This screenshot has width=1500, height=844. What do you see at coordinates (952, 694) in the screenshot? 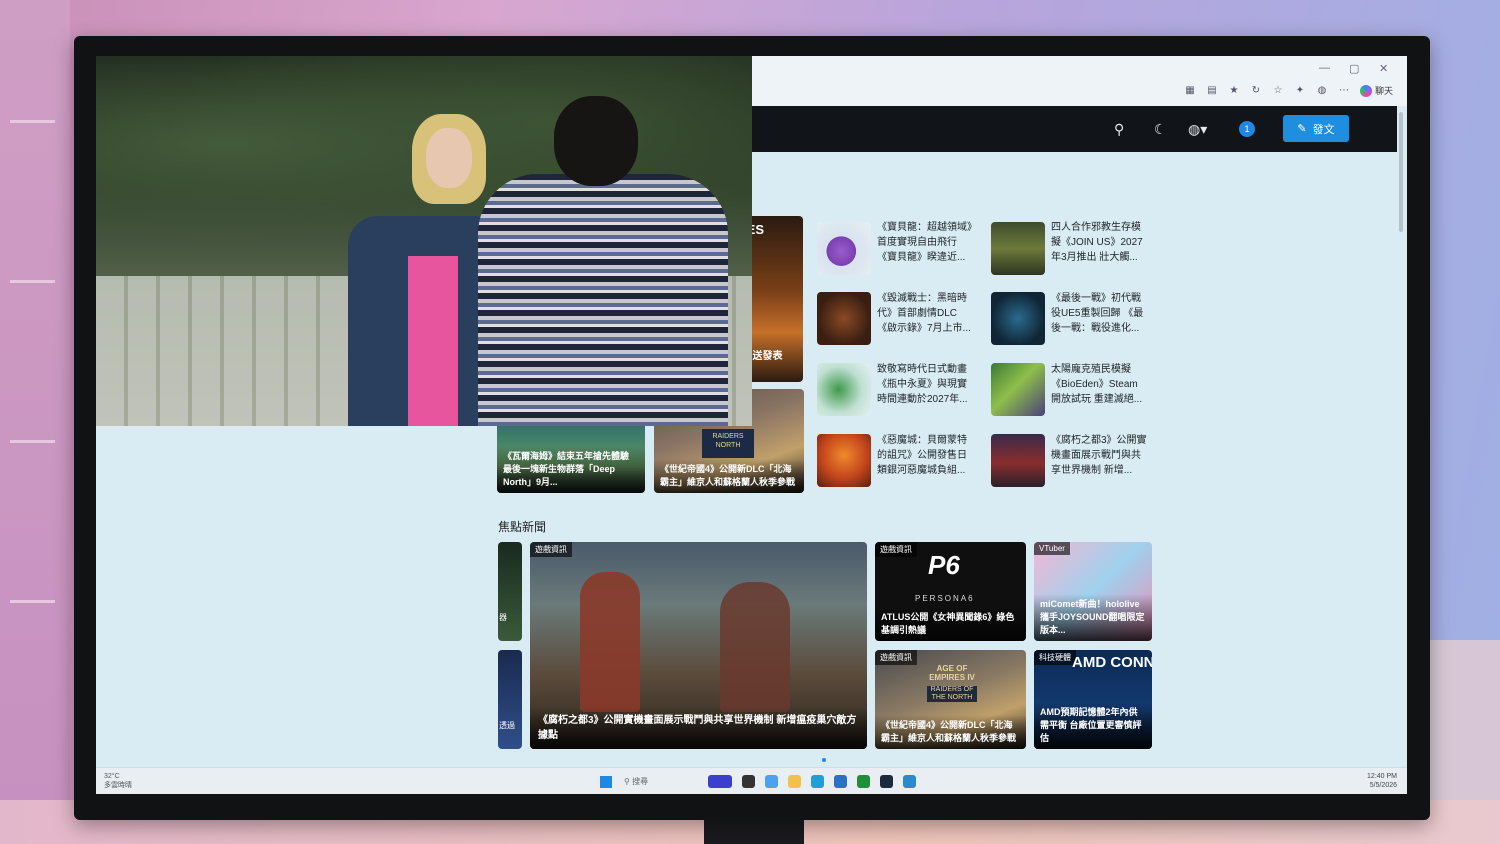
I see `raiders-north-logo: RAIDERS OF THE NORTH` at bounding box center [952, 694].